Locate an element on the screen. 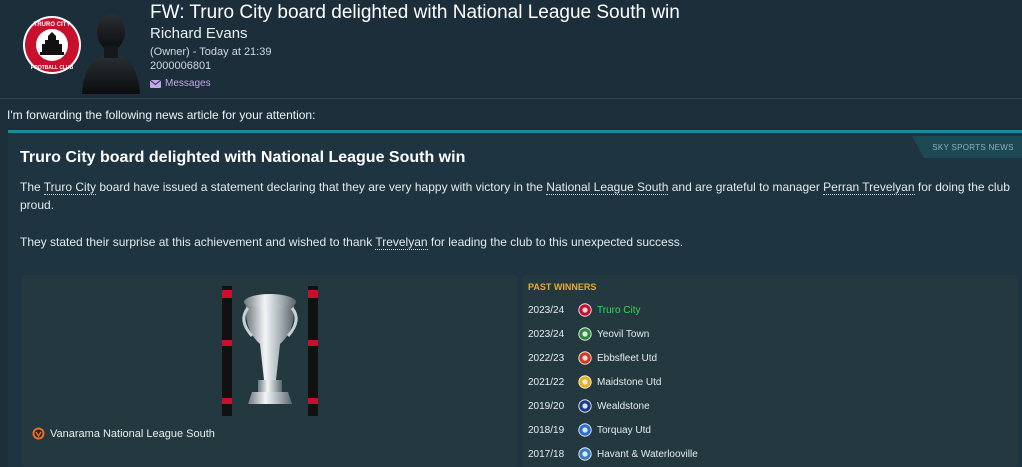 Image resolution: width=1022 pixels, height=467 pixels. past-winner-row: 2017/18 Havant & Waterlooville is located at coordinates (613, 454).